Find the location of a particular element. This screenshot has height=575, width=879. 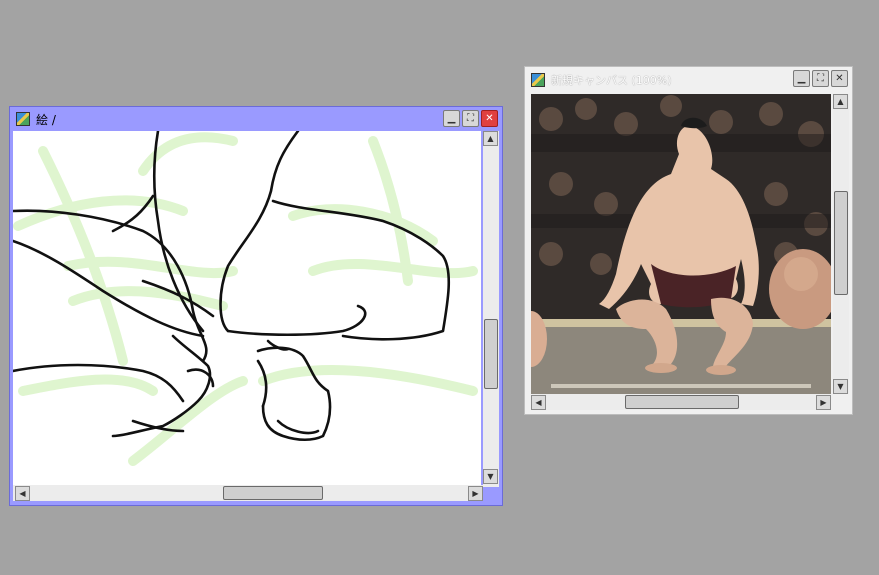

sketch-window-titlebar: 絵 / ▁ ⛶ ✕ is located at coordinates (256, 119).